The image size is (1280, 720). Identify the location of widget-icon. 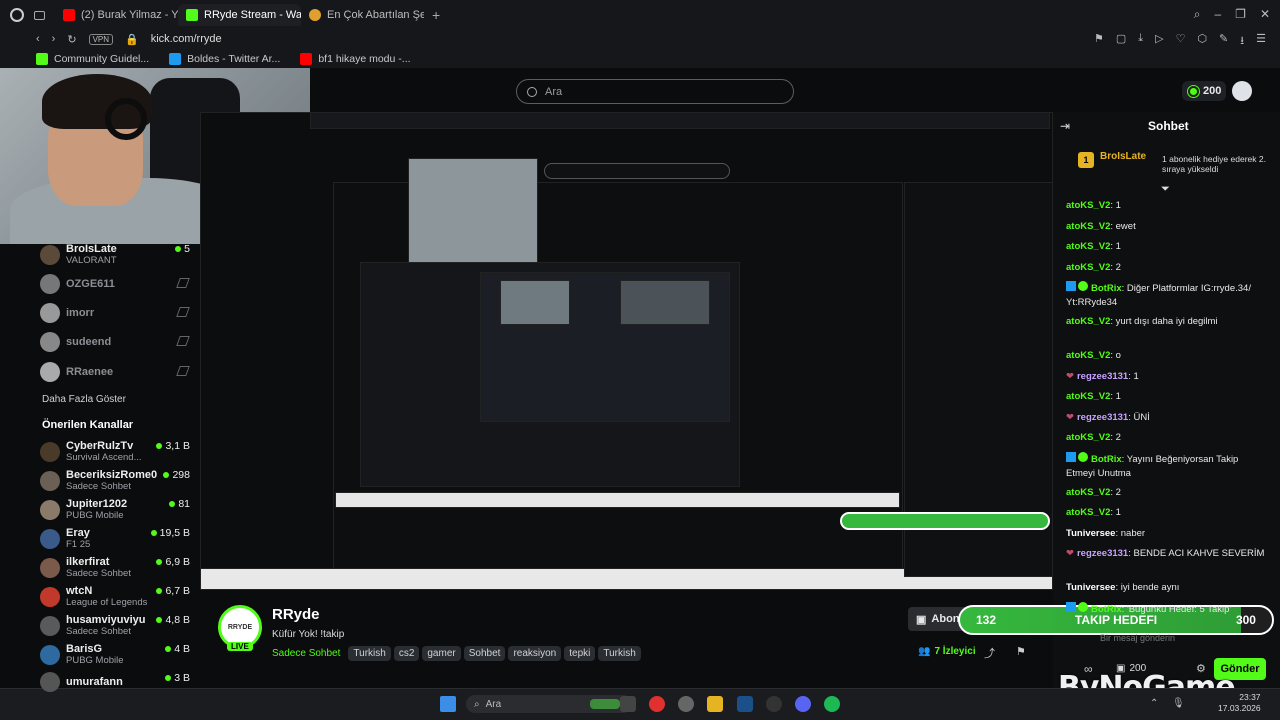
(605, 704).